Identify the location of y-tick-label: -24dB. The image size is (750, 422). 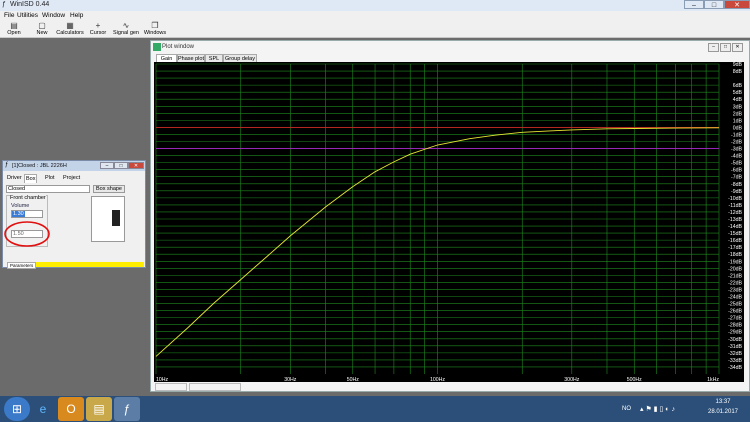
(735, 298).